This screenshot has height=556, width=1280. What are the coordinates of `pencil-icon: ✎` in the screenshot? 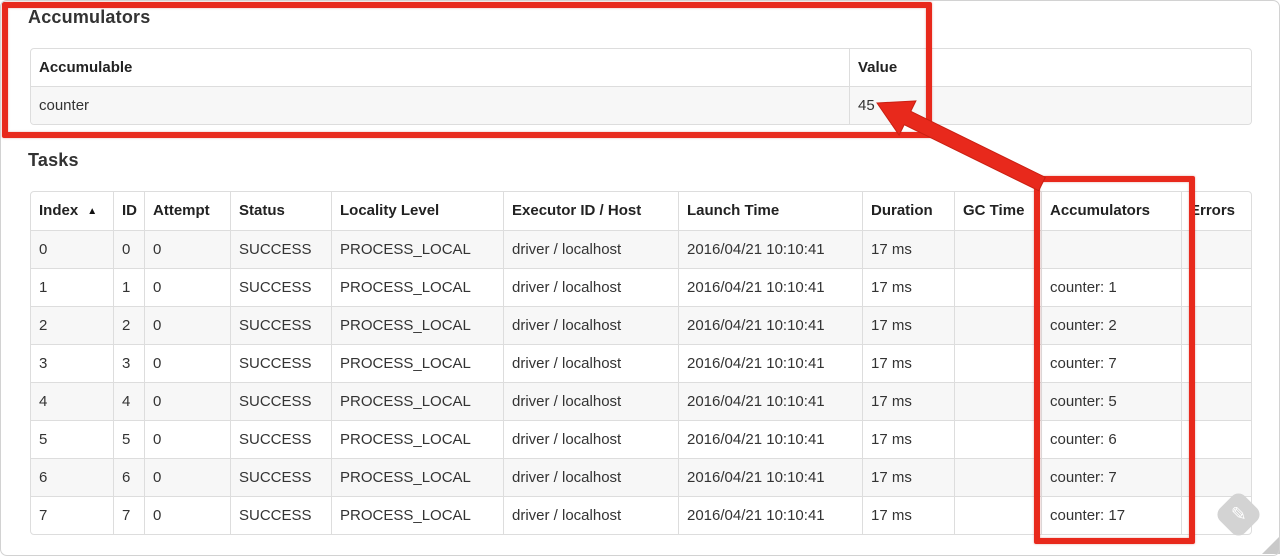 It's located at (1238, 514).